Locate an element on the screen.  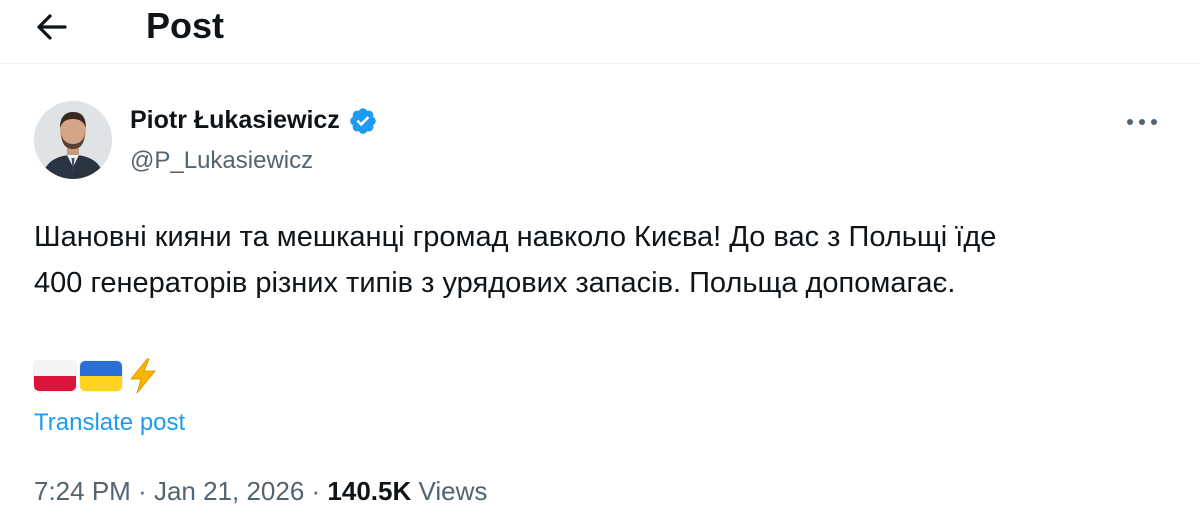
views-label: Views is located at coordinates (453, 491).